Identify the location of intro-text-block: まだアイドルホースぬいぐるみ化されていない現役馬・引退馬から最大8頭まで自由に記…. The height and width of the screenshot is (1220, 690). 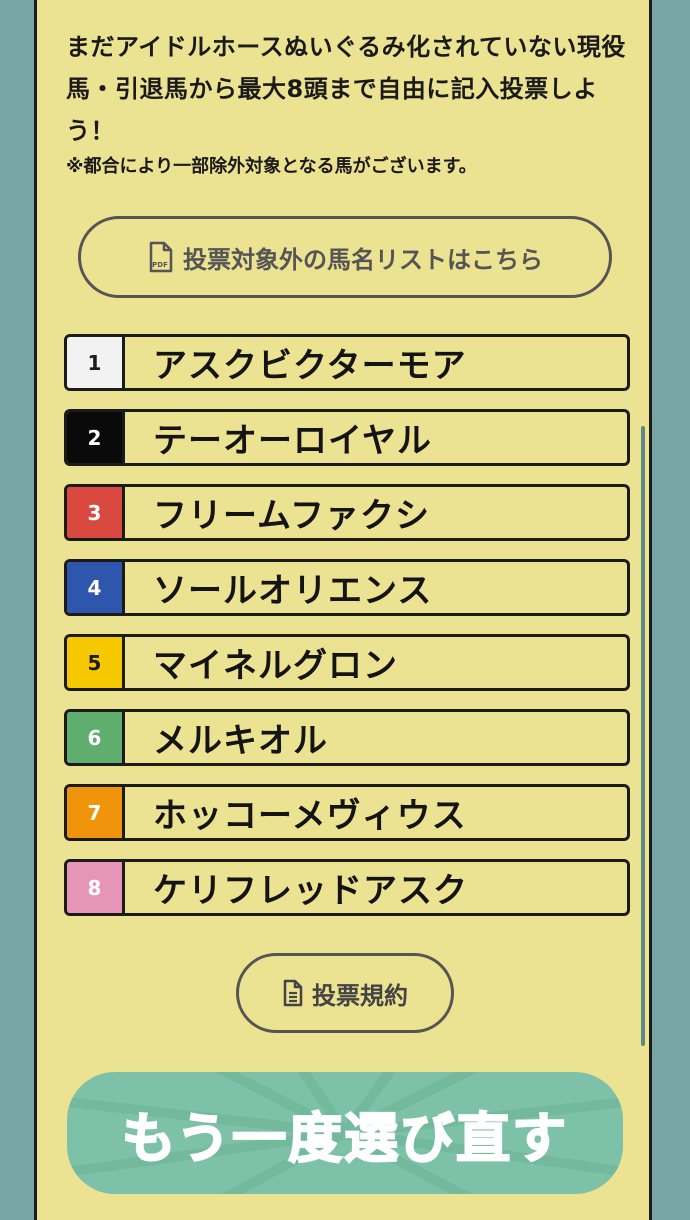
(346, 103).